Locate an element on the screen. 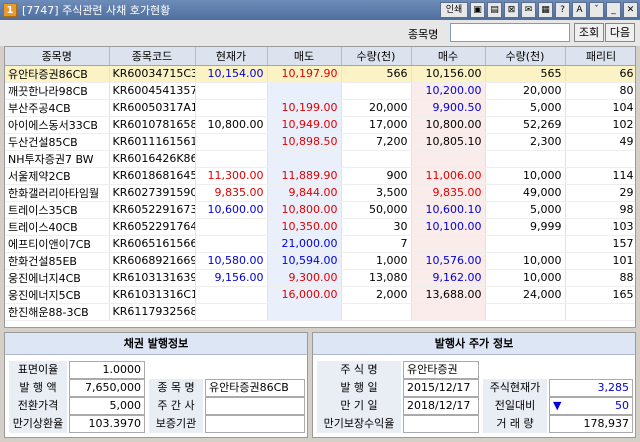  minimize-icon: _ is located at coordinates (613, 10).